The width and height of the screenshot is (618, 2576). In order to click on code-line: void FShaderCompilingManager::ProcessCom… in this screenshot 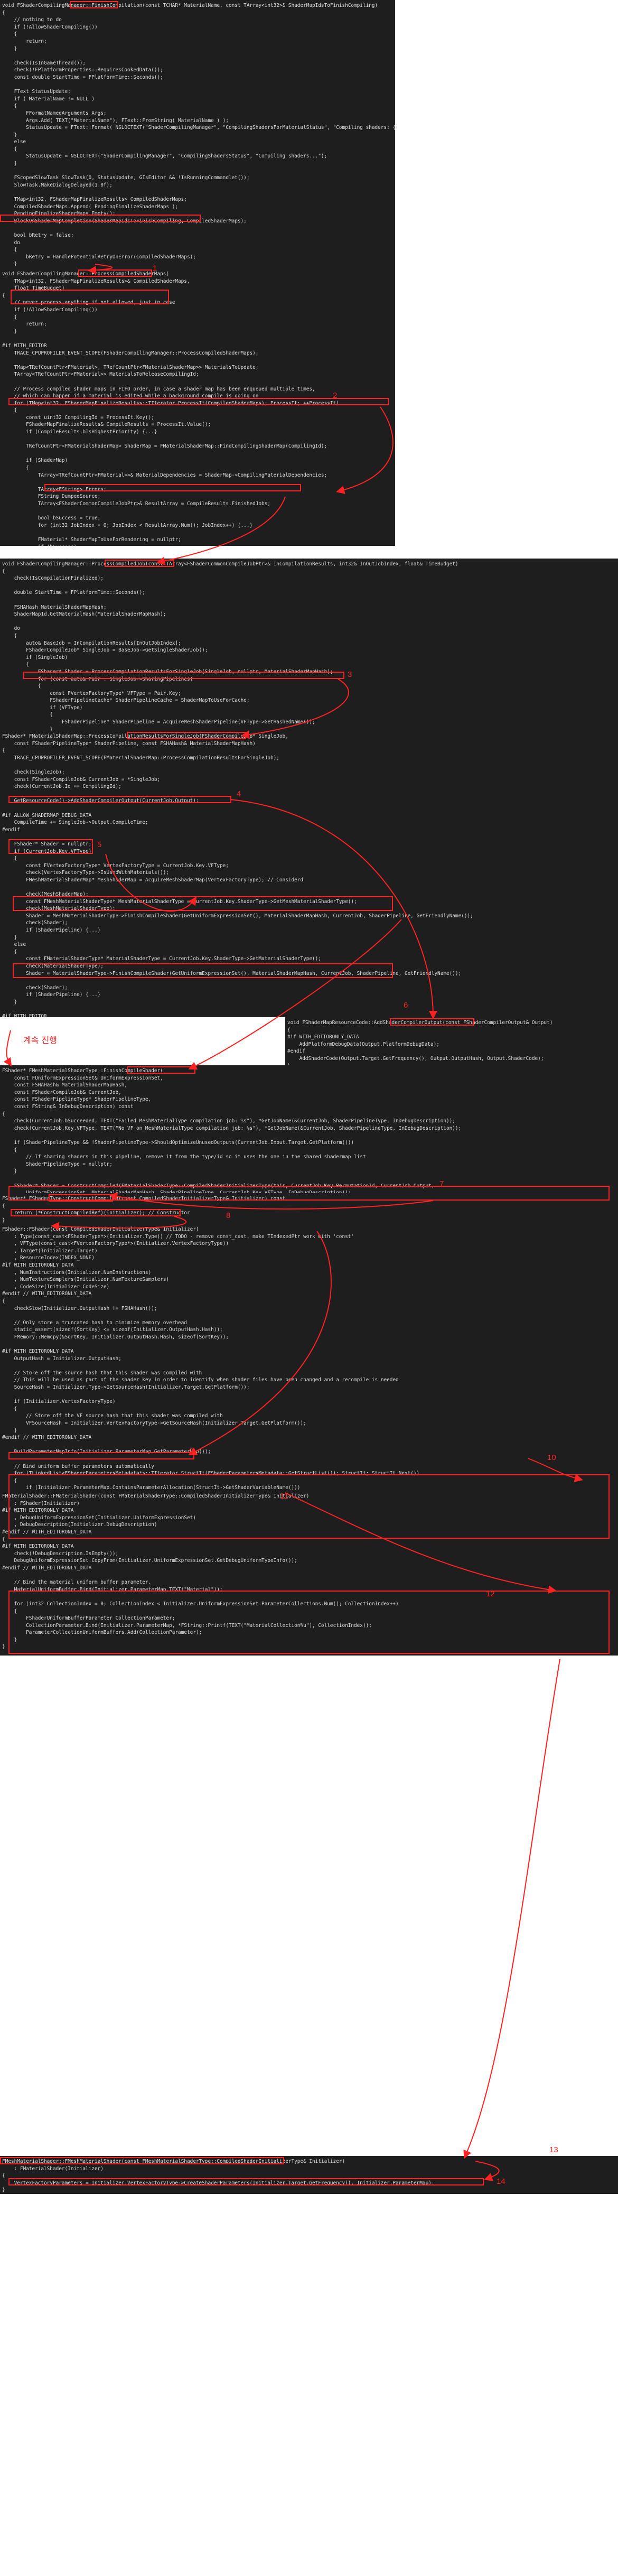, I will do `click(86, 274)`.